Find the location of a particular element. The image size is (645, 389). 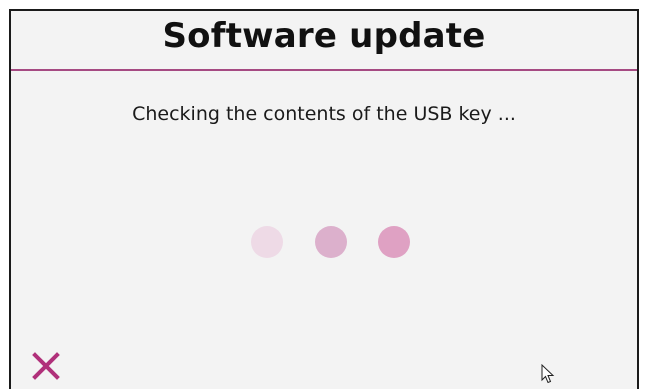

close-icon is located at coordinates (46, 366).